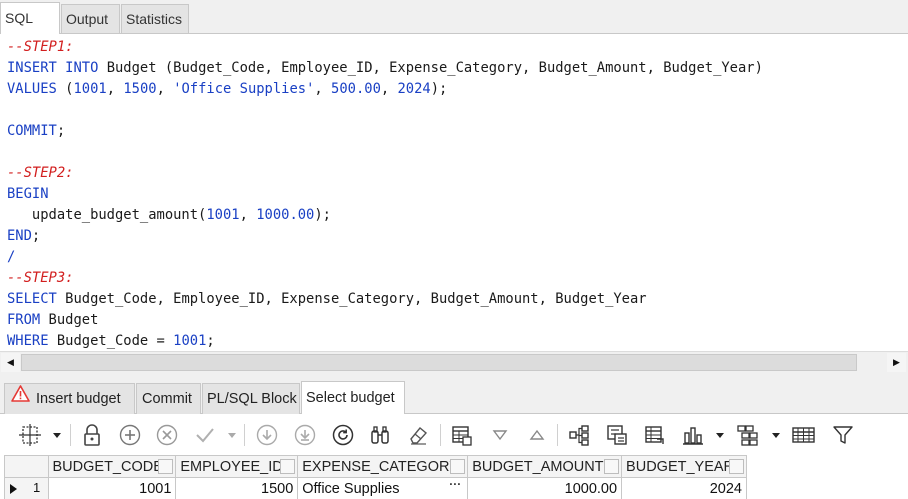 The image size is (908, 499). Describe the element at coordinates (414, 89) in the screenshot. I see `code-token: 2024` at that location.